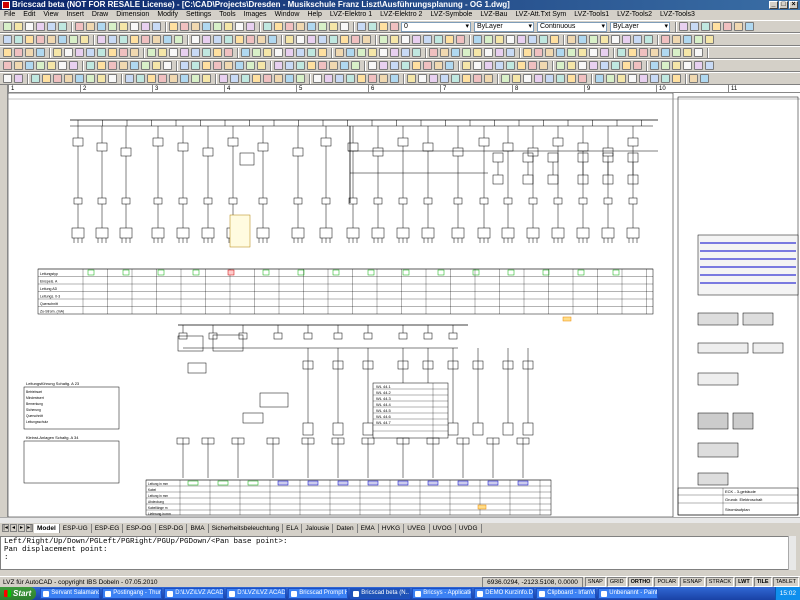 Image resolution: width=800 pixels, height=600 pixels. Describe the element at coordinates (13, 528) in the screenshot. I see `prev-tab-arrow-icon: ◂` at that location.